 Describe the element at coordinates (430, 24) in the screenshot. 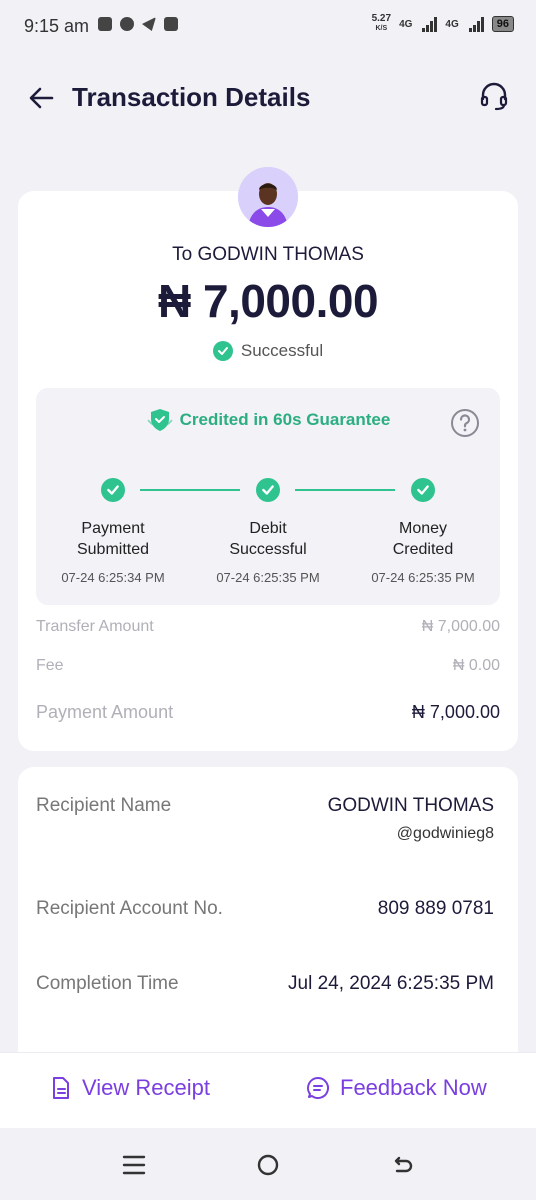

I see `signal-icon` at that location.